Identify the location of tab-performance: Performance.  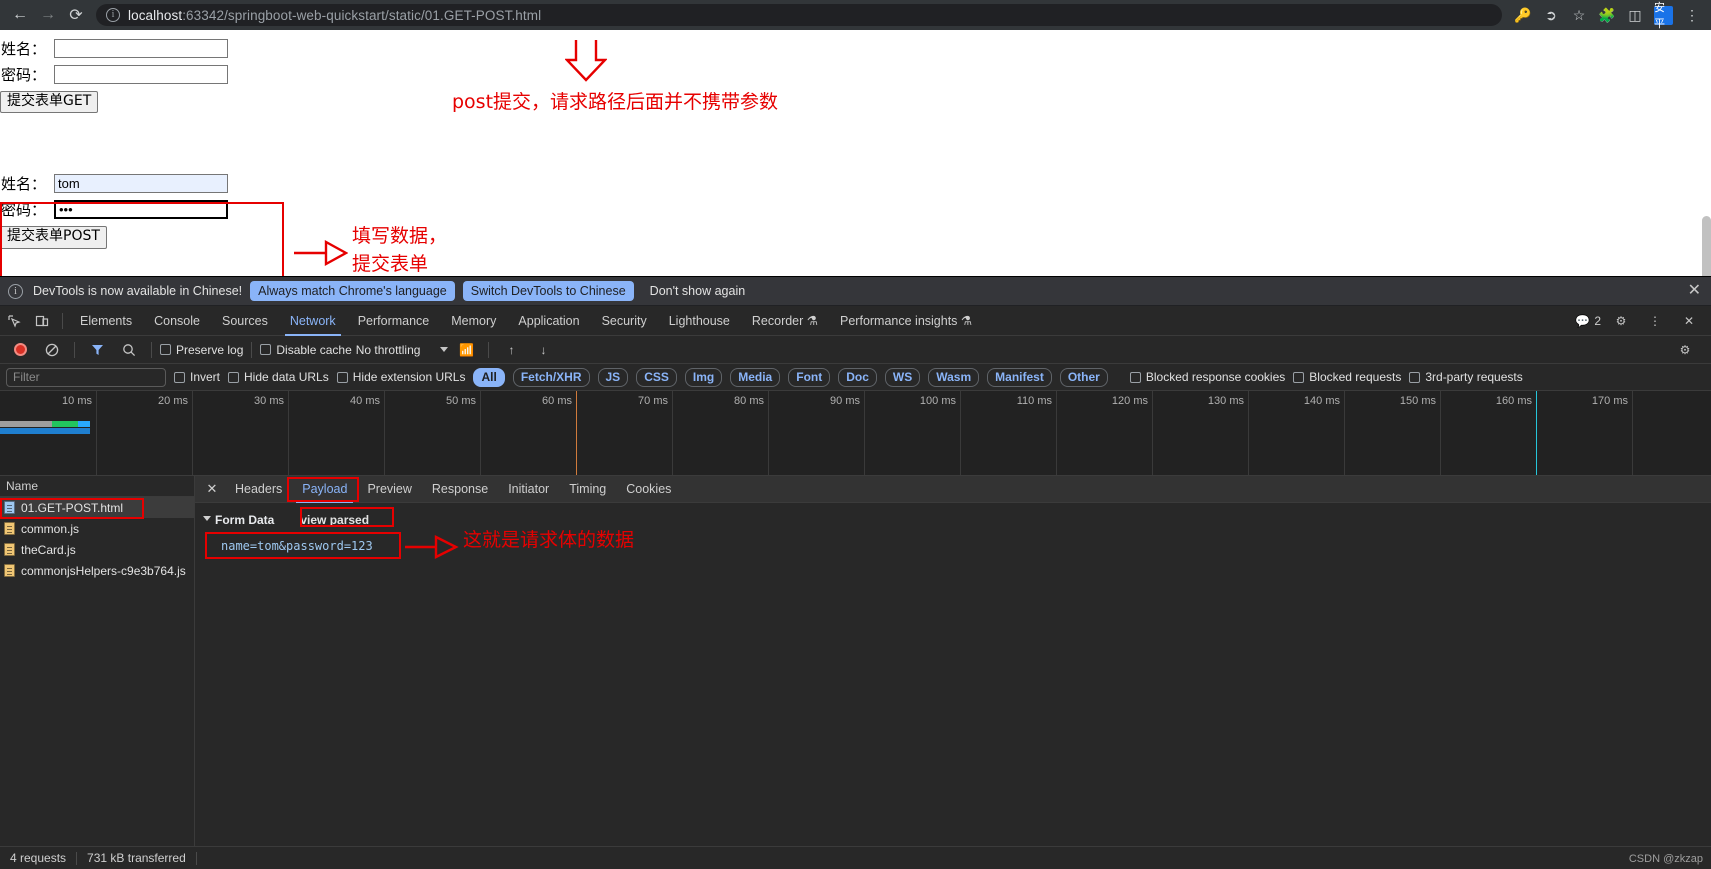
(394, 321).